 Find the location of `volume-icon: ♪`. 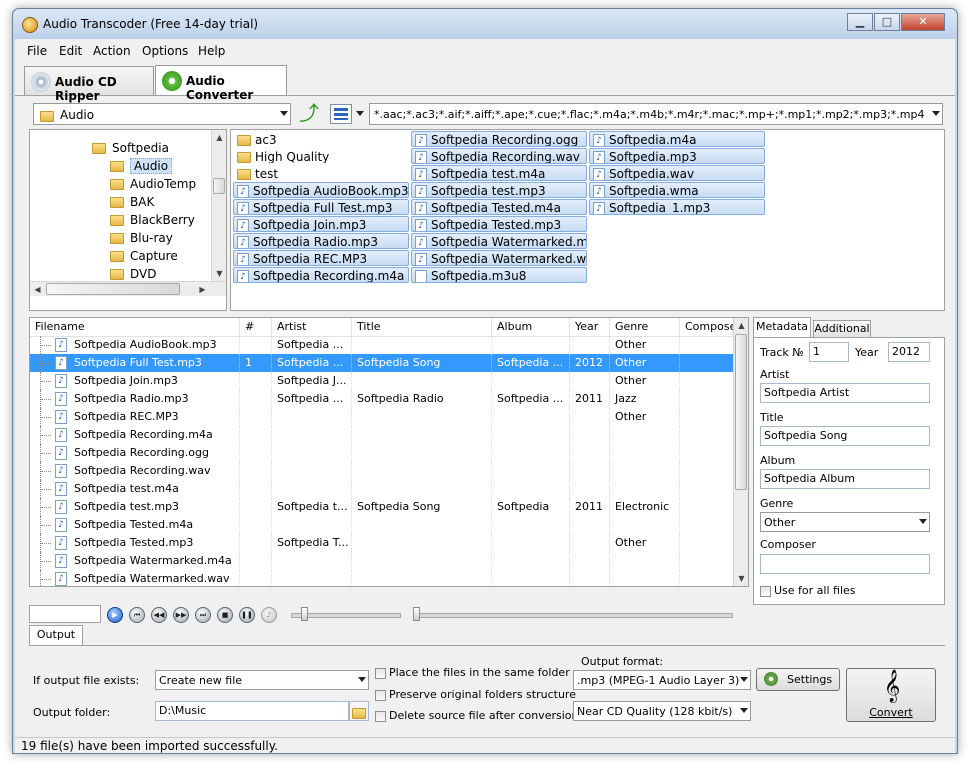

volume-icon: ♪ is located at coordinates (269, 615).